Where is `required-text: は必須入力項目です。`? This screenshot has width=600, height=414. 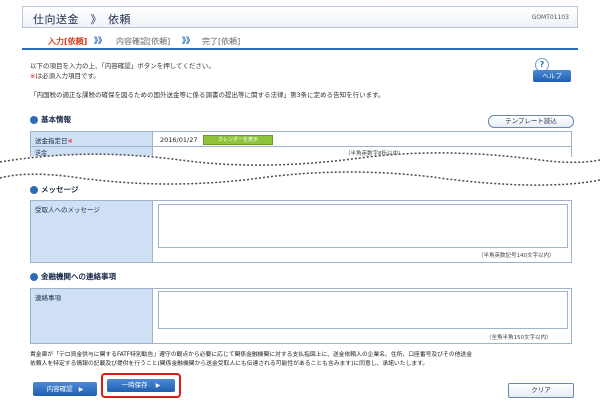
required-text: は必須入力項目です。 is located at coordinates (67, 76).